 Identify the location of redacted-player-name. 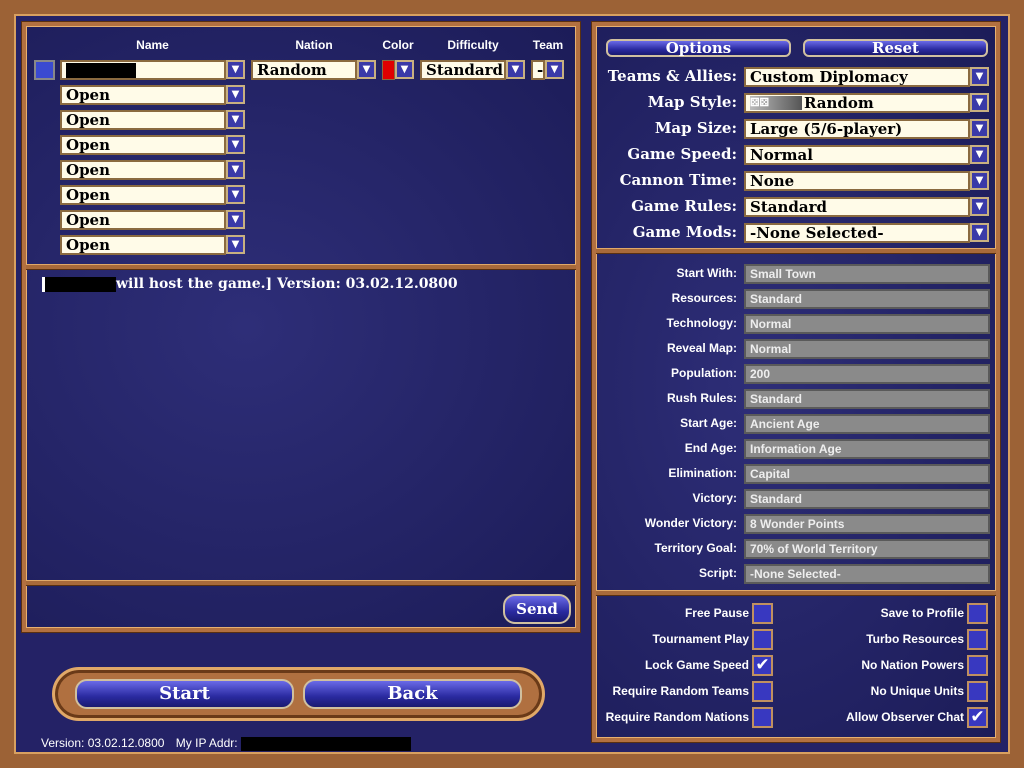
(79, 284).